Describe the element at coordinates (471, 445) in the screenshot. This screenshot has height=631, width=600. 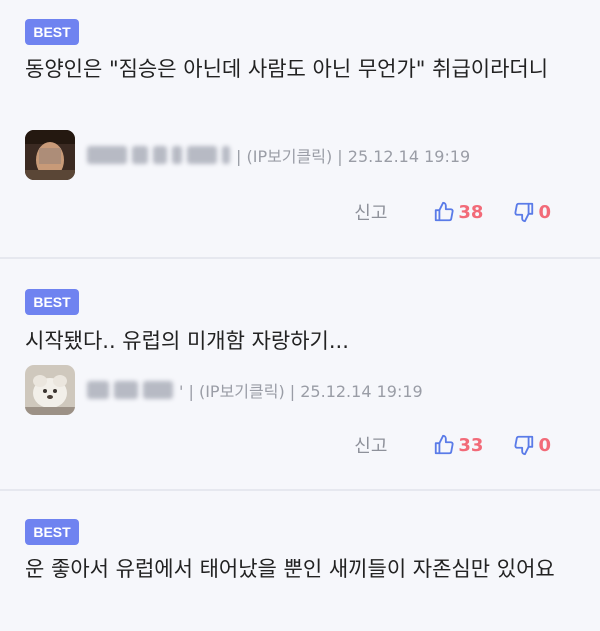
I see `like-count: 33` at that location.